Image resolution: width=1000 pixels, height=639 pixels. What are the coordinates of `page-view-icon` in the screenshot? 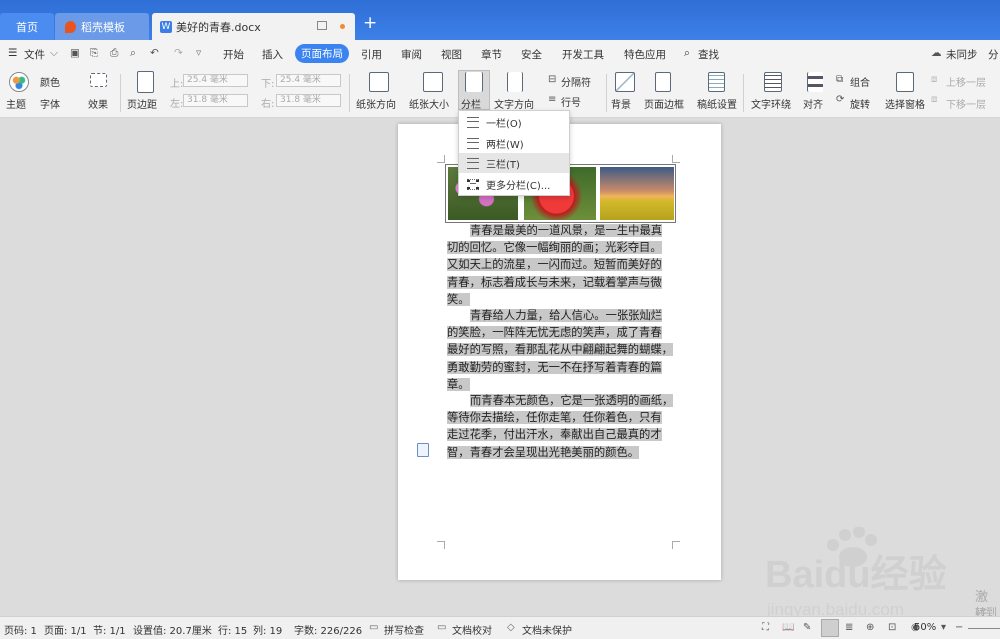 It's located at (830, 628).